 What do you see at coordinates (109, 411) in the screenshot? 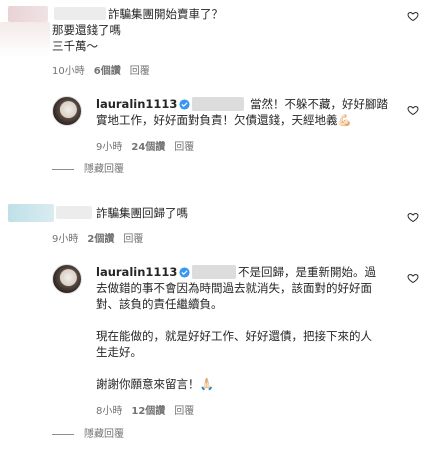
I see `reply-time: 8小時` at bounding box center [109, 411].